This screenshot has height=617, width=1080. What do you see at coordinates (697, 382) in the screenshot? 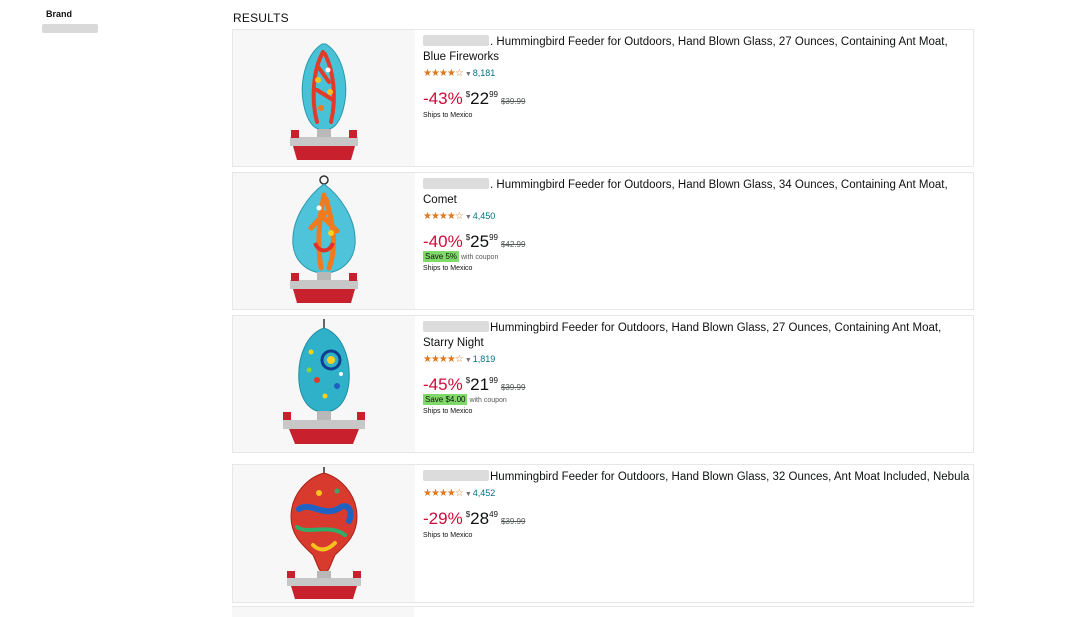
I see `price-row: -45% $2199$39.99` at bounding box center [697, 382].